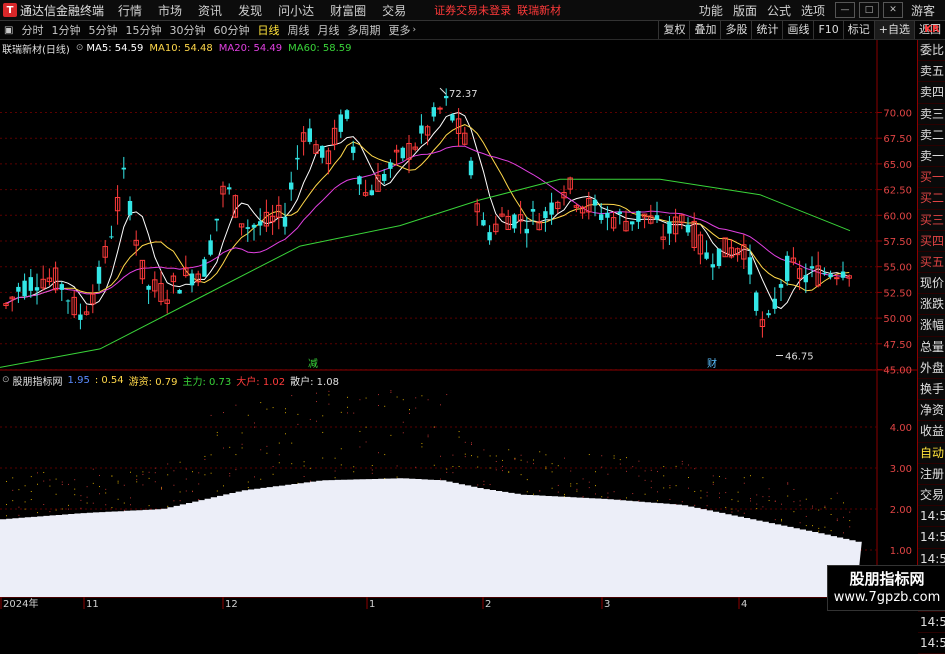 Image resolution: width=945 pixels, height=654 pixels. What do you see at coordinates (348, 10) in the screenshot?
I see `menu-item-caifuquan: 财富圈` at bounding box center [348, 10].